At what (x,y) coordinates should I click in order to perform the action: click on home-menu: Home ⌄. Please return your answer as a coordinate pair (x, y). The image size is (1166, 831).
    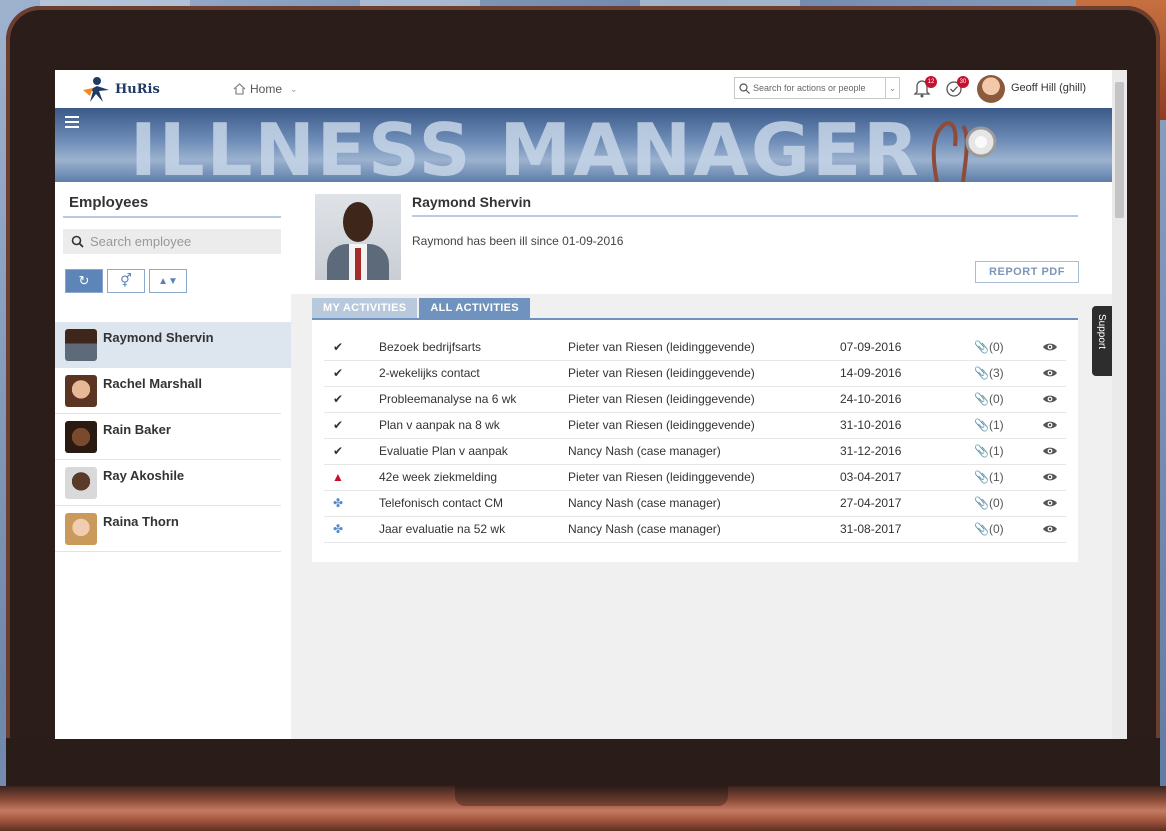
    Looking at the image, I should click on (265, 89).